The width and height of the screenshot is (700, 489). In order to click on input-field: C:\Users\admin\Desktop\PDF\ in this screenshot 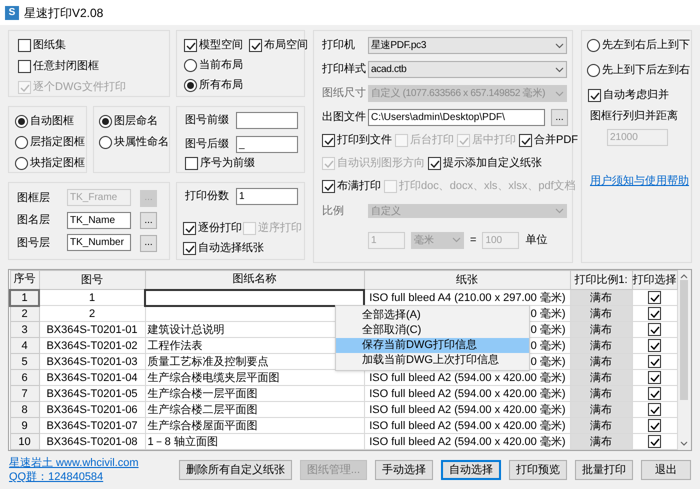, I will do `click(456, 117)`.